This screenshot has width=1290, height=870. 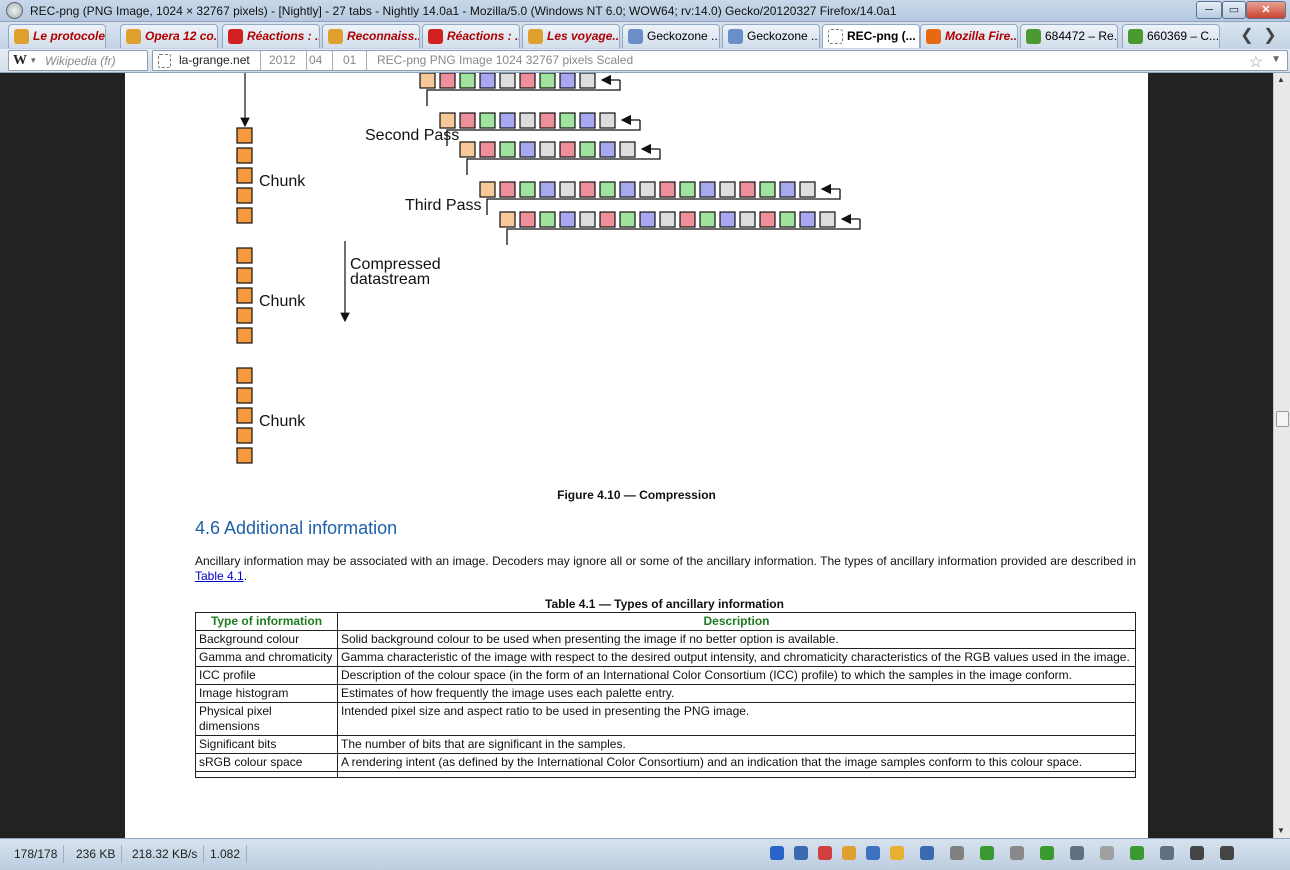 I want to click on breadcrumb-item: la-grange.net, so click(x=217, y=60).